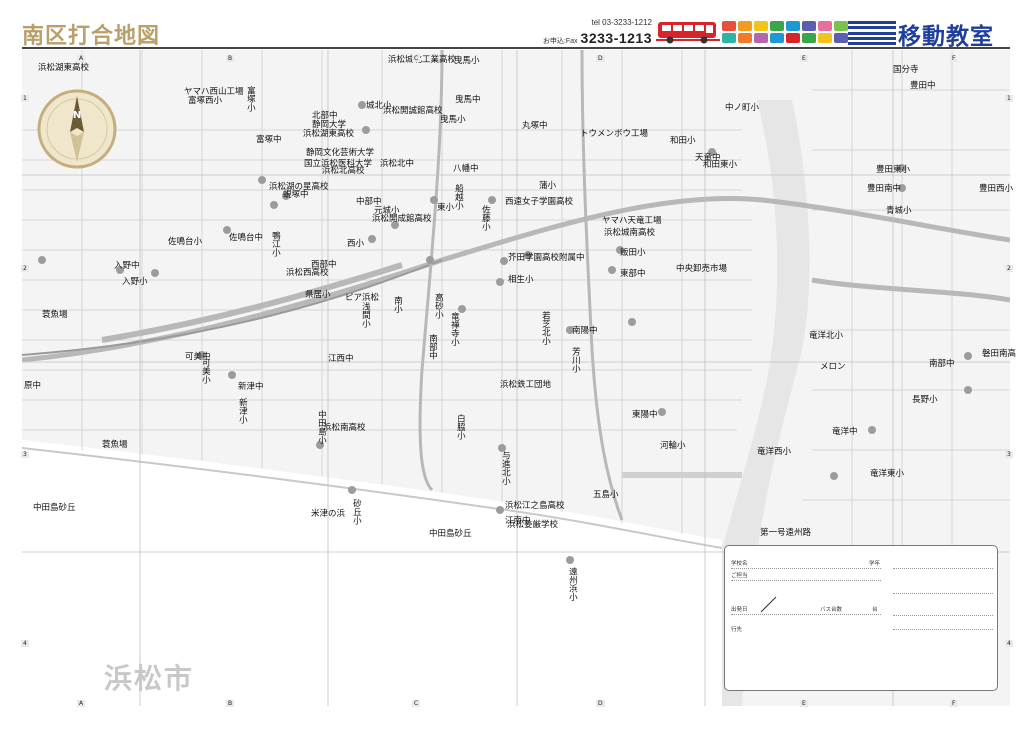 The image size is (1032, 729). I want to click on place-label: 白脇小, so click(460, 427).